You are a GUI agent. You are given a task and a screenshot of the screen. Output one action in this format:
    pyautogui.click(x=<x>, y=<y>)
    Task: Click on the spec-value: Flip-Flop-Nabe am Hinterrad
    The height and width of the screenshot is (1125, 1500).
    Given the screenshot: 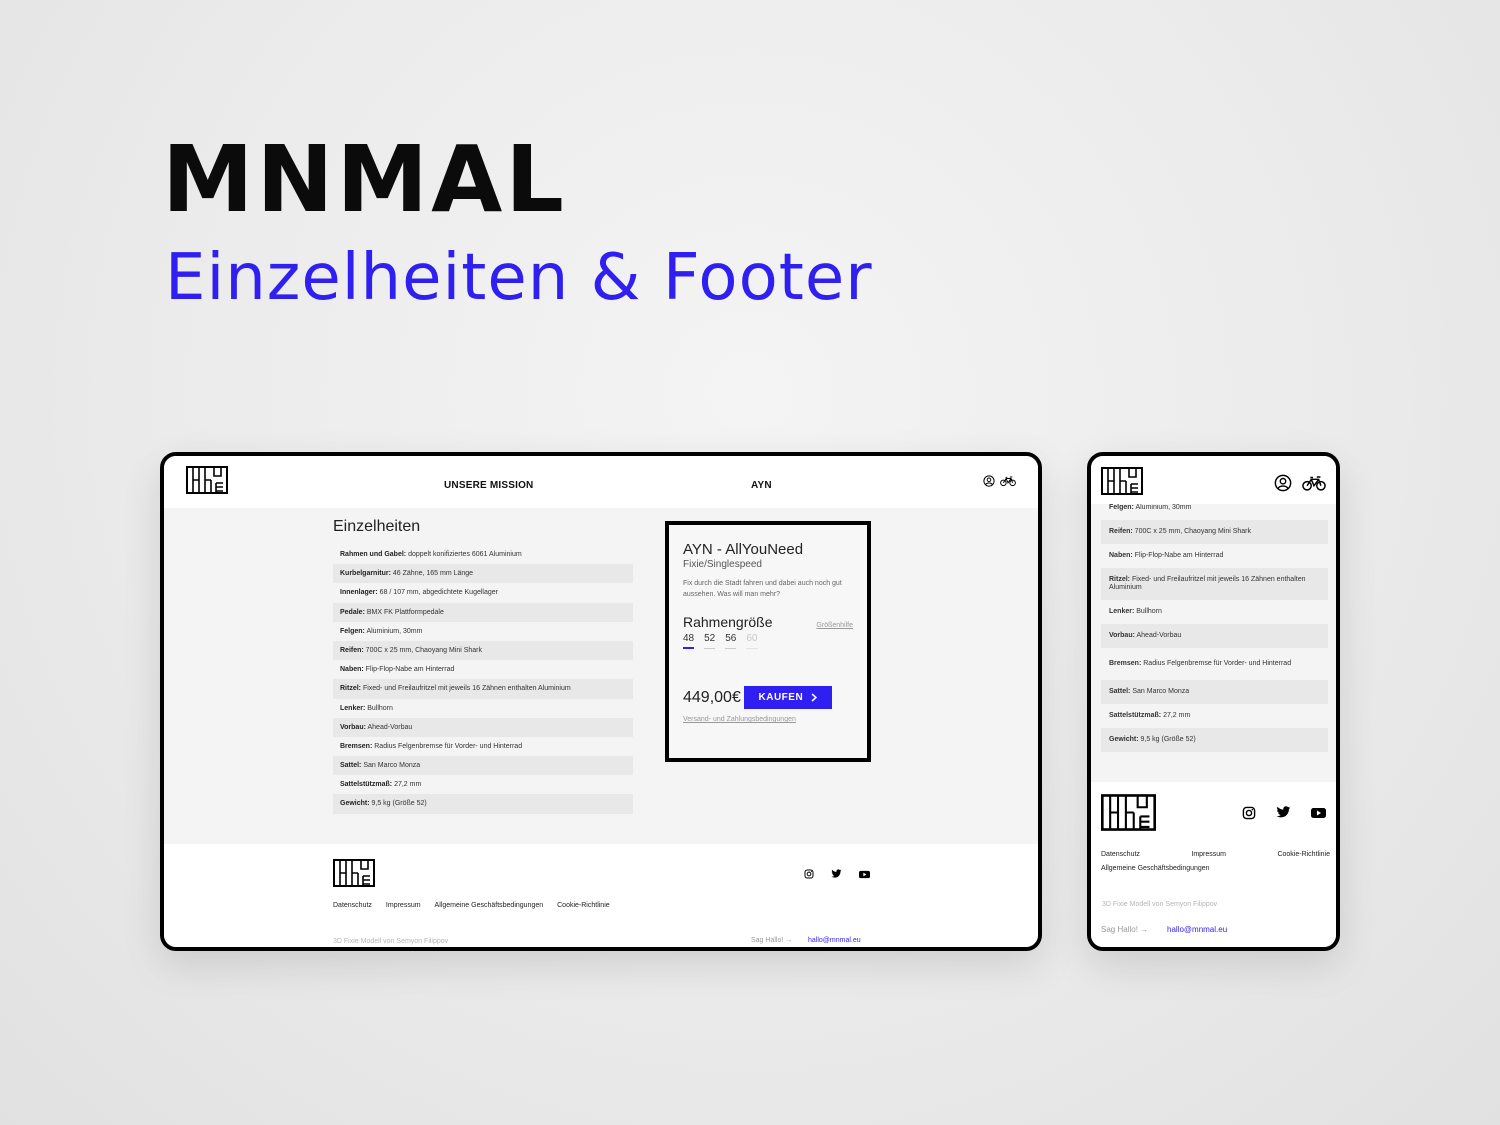 What is the action you would take?
    pyautogui.click(x=1178, y=555)
    